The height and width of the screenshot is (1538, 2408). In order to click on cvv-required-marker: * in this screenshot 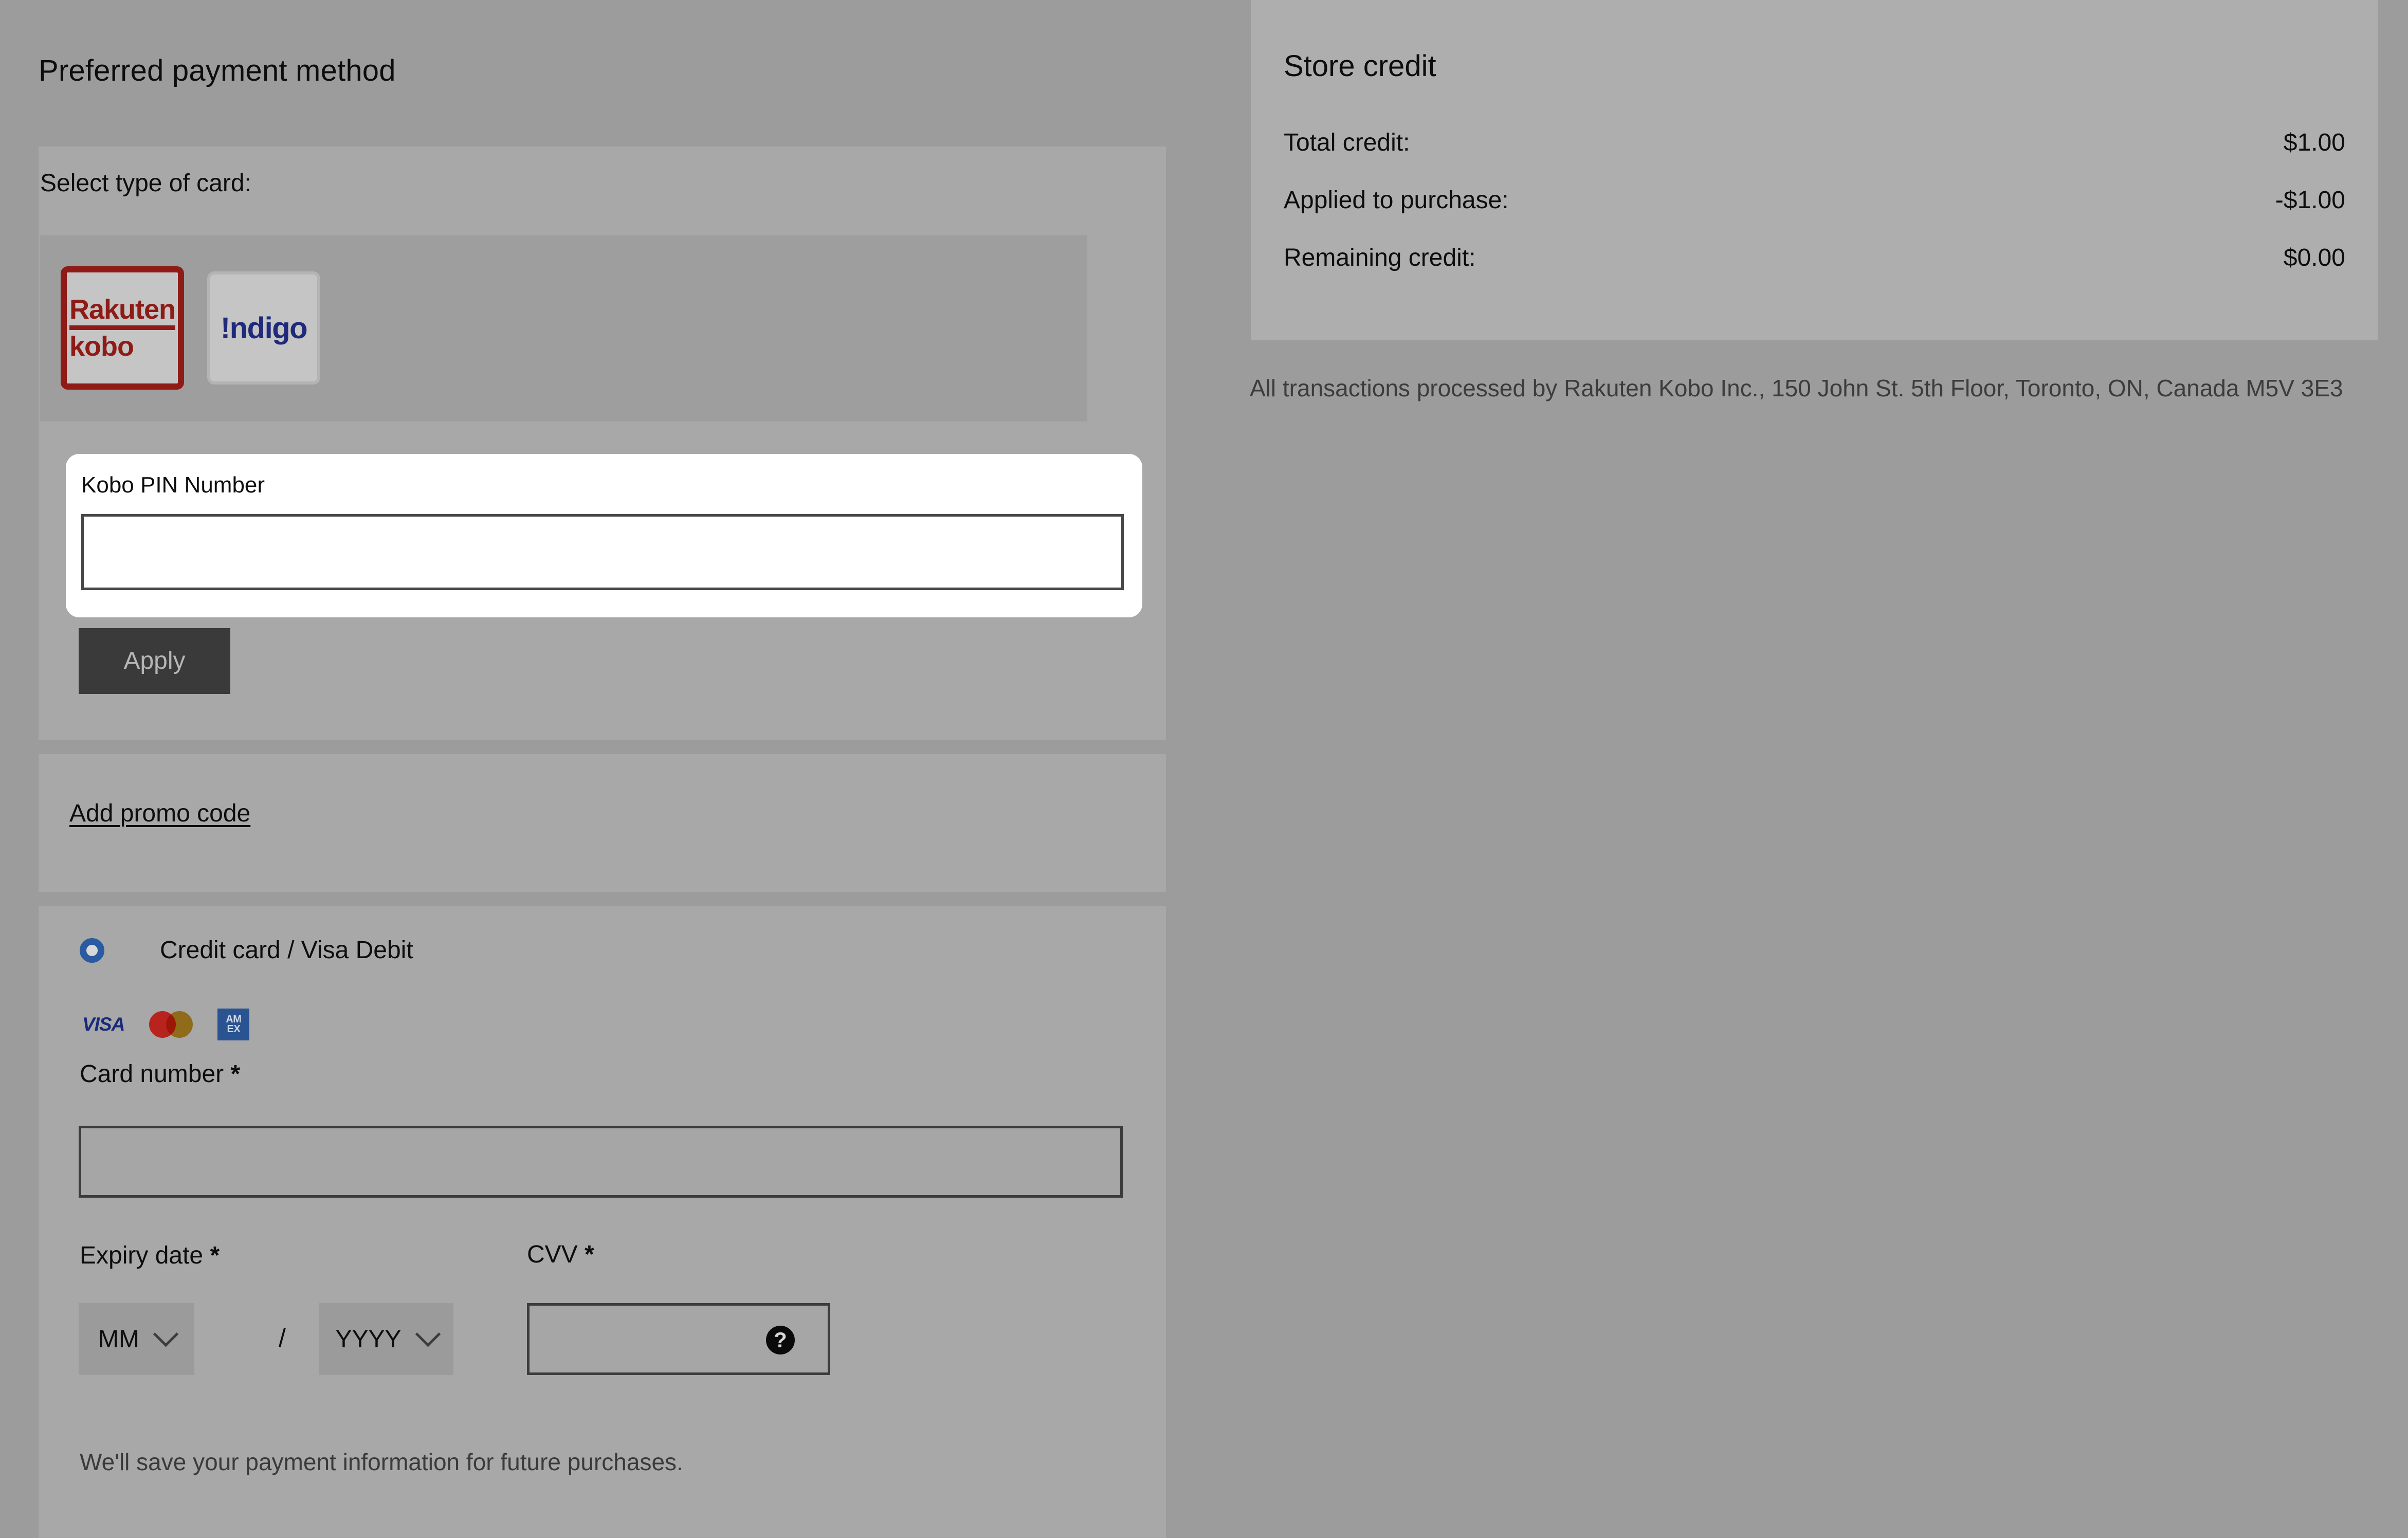, I will do `click(590, 1254)`.